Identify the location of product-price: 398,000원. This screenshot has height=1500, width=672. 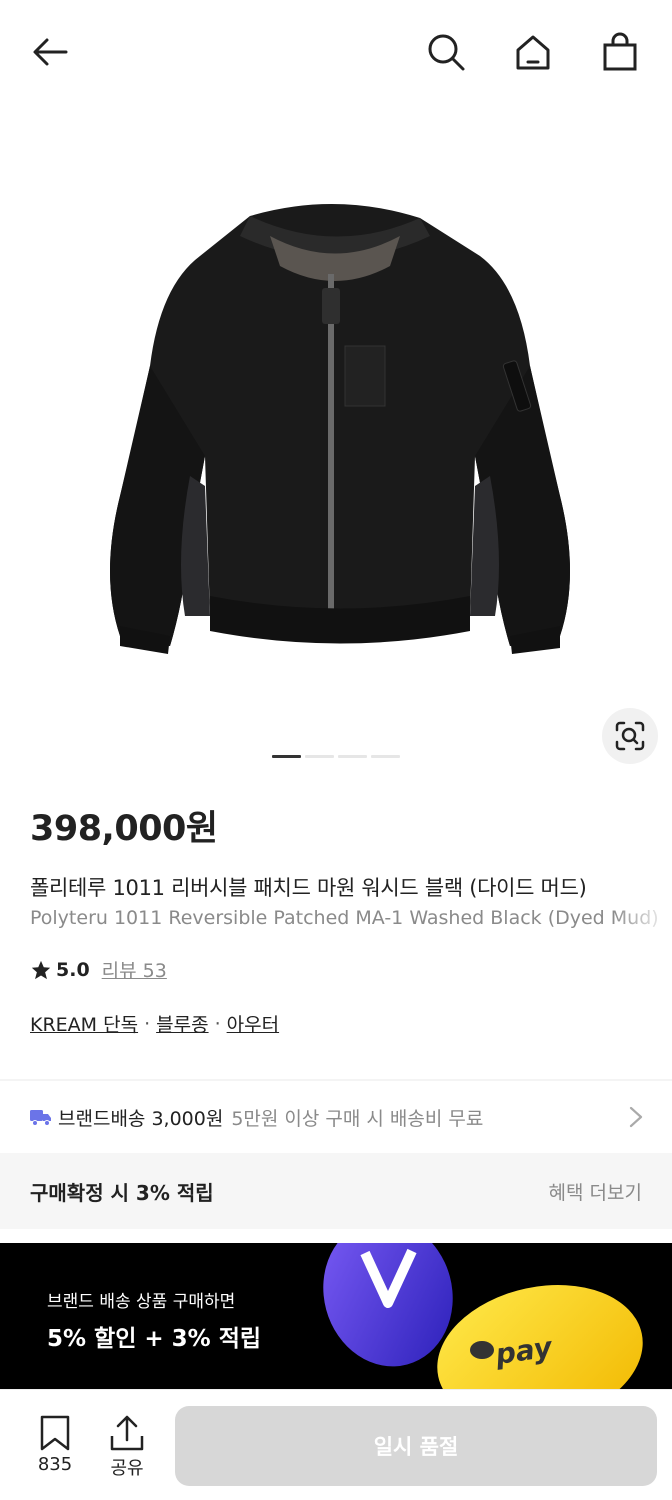
(124, 829).